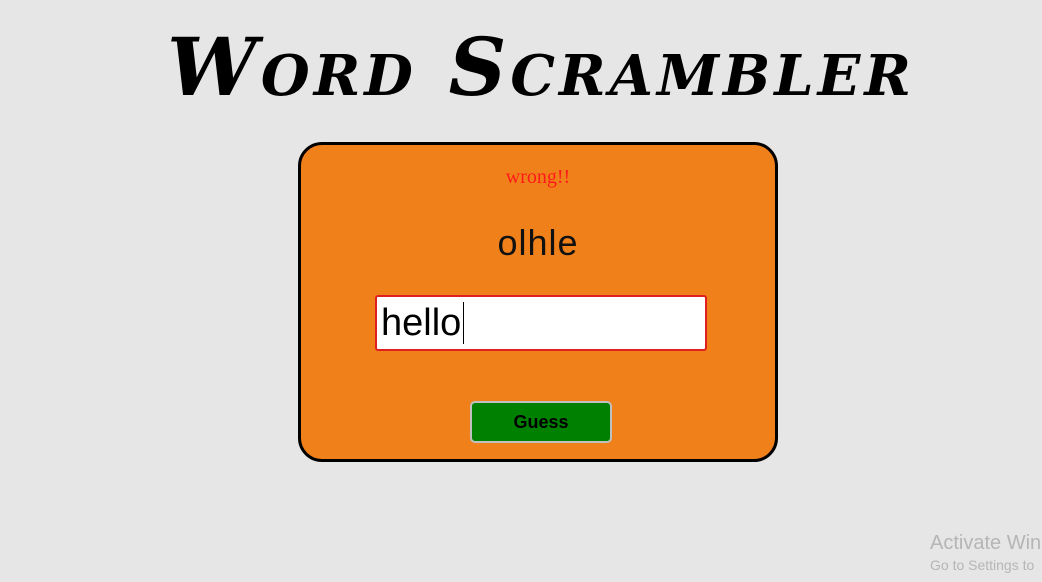  I want to click on guess-input: hello, so click(541, 323).